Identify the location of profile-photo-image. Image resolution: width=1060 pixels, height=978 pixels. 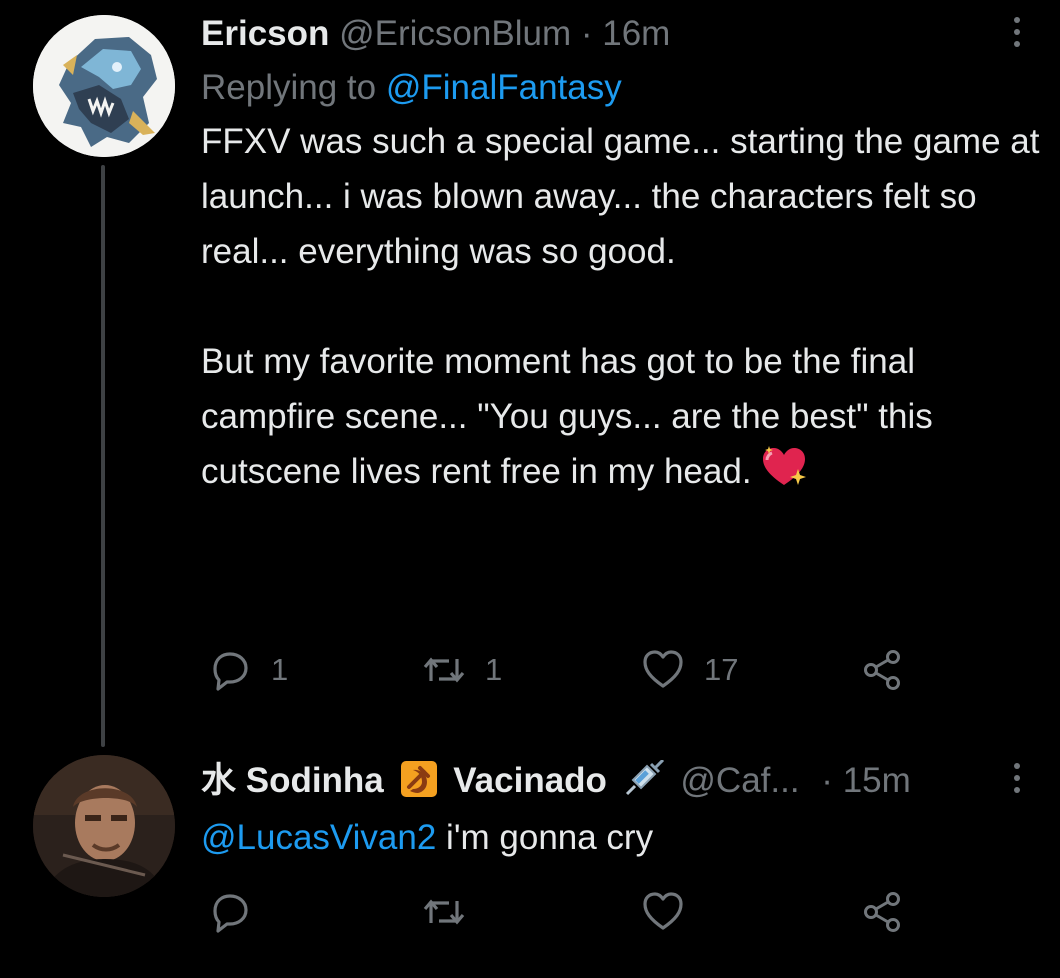
(104, 826).